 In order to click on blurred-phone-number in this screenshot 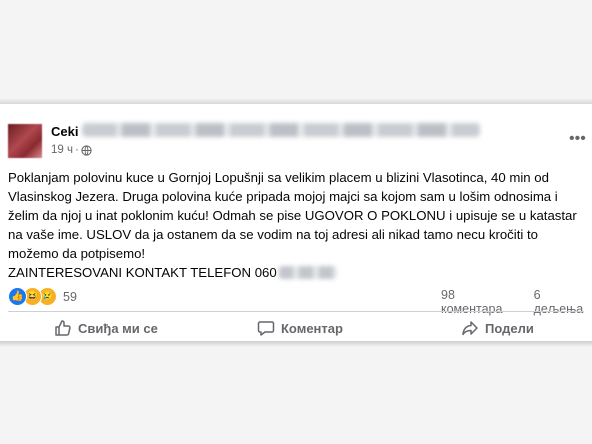, I will do `click(307, 272)`.